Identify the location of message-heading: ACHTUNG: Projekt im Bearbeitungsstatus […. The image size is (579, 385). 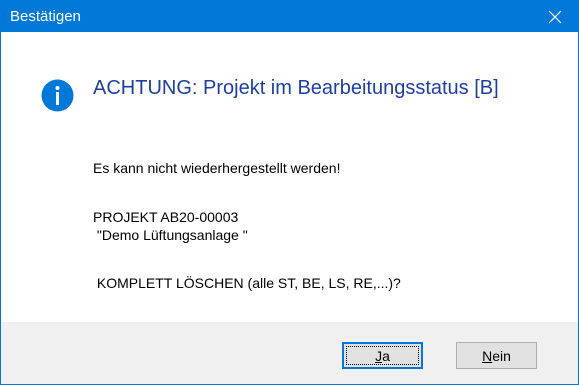
(296, 88).